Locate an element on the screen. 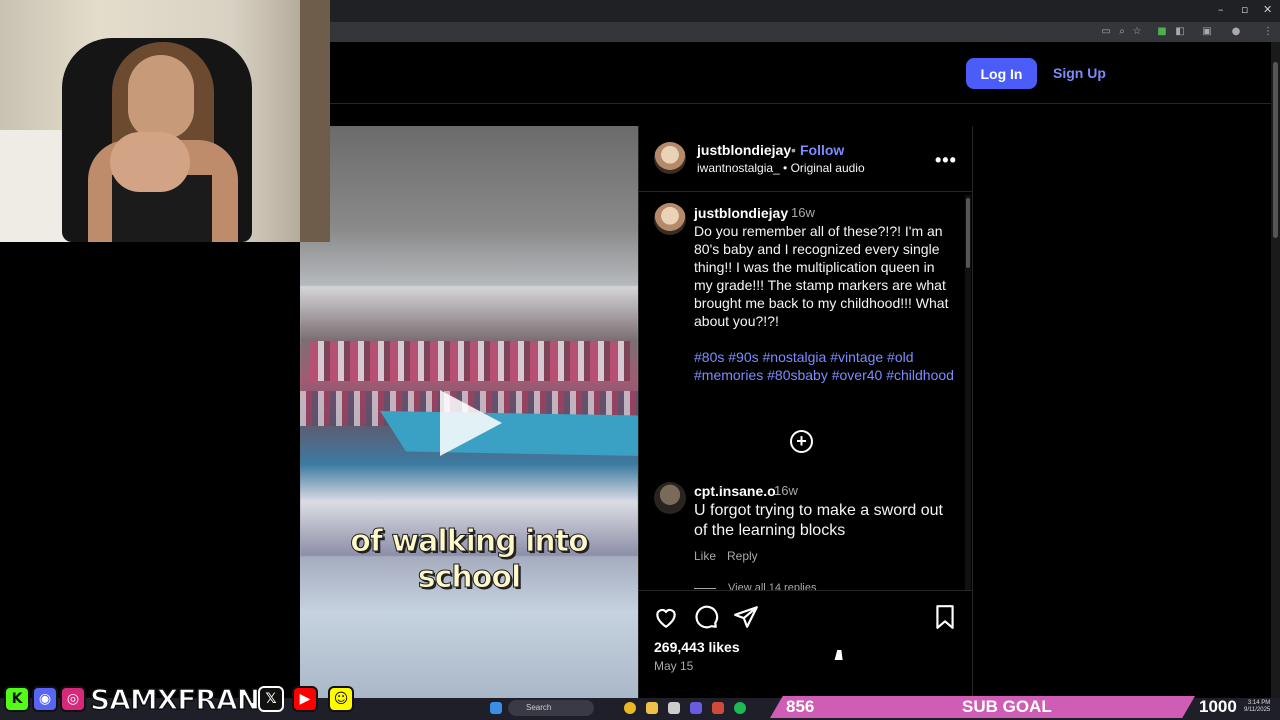 Image resolution: width=1280 pixels, height=720 pixels. discord-taskbar-icon is located at coordinates (696, 708).